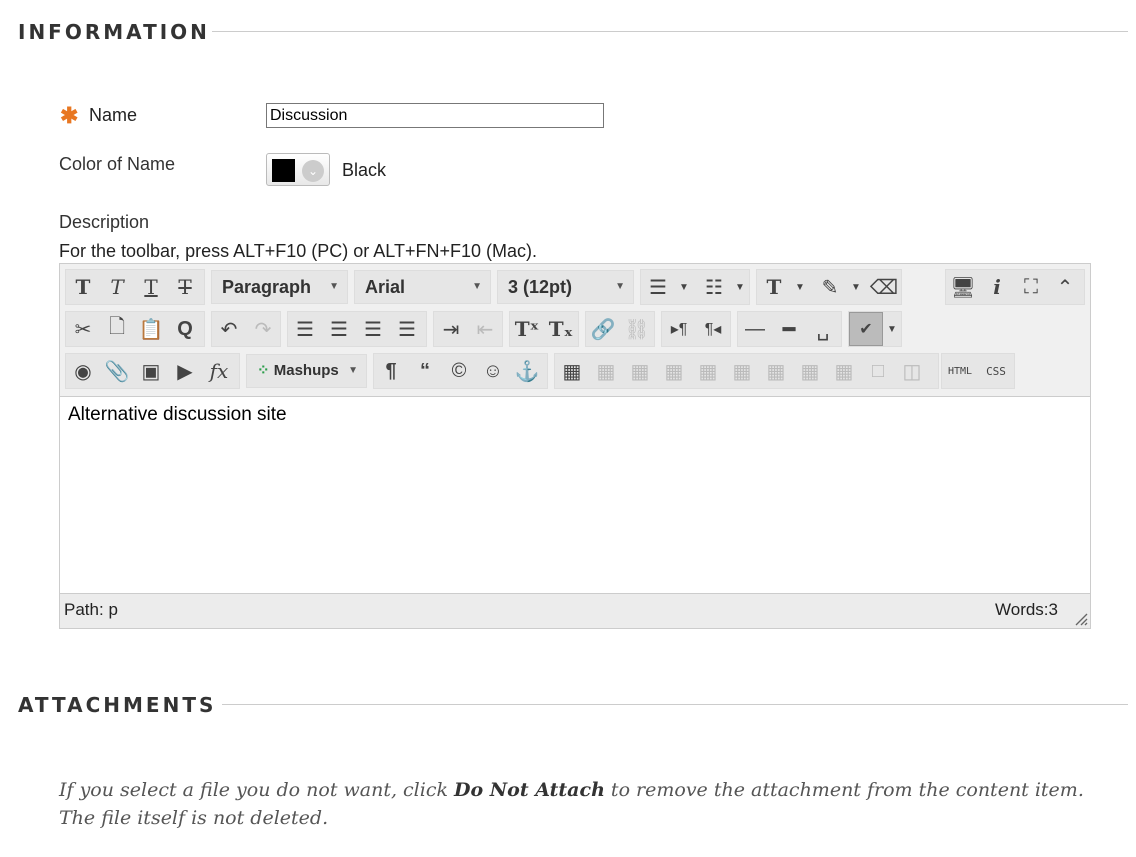  I want to click on mashups-select: ⁘ Mashups ▼, so click(306, 371).